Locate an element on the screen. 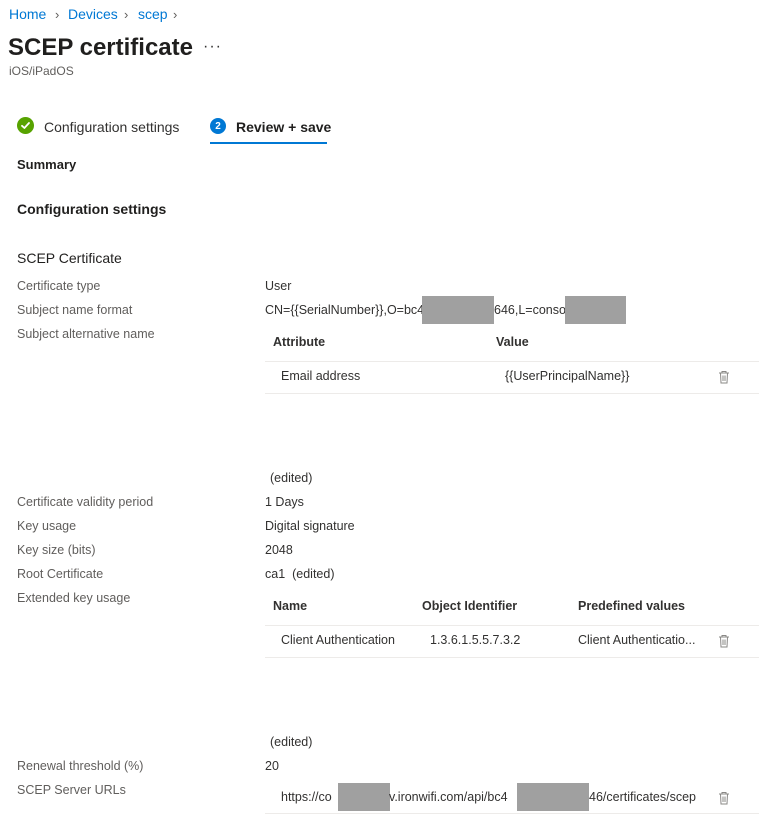 The height and width of the screenshot is (831, 759). step-number-badge: 2 is located at coordinates (218, 126).